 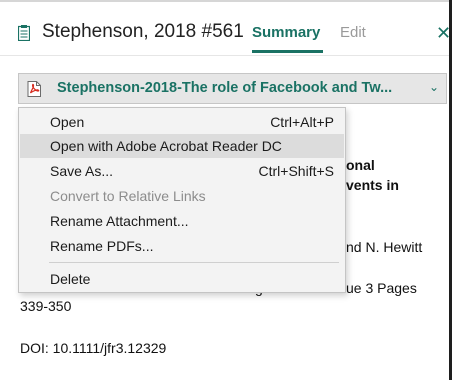 What do you see at coordinates (384, 247) in the screenshot?
I see `reference-authors: nd N. Hewitt` at bounding box center [384, 247].